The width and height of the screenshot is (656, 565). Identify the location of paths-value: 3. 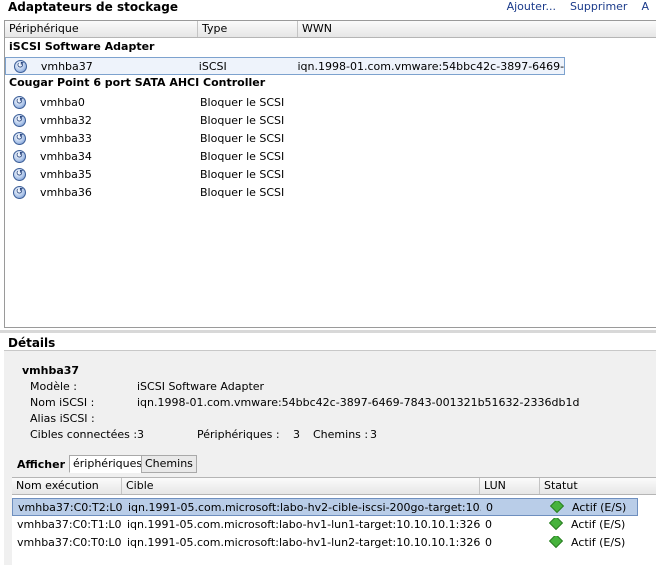
(373, 434).